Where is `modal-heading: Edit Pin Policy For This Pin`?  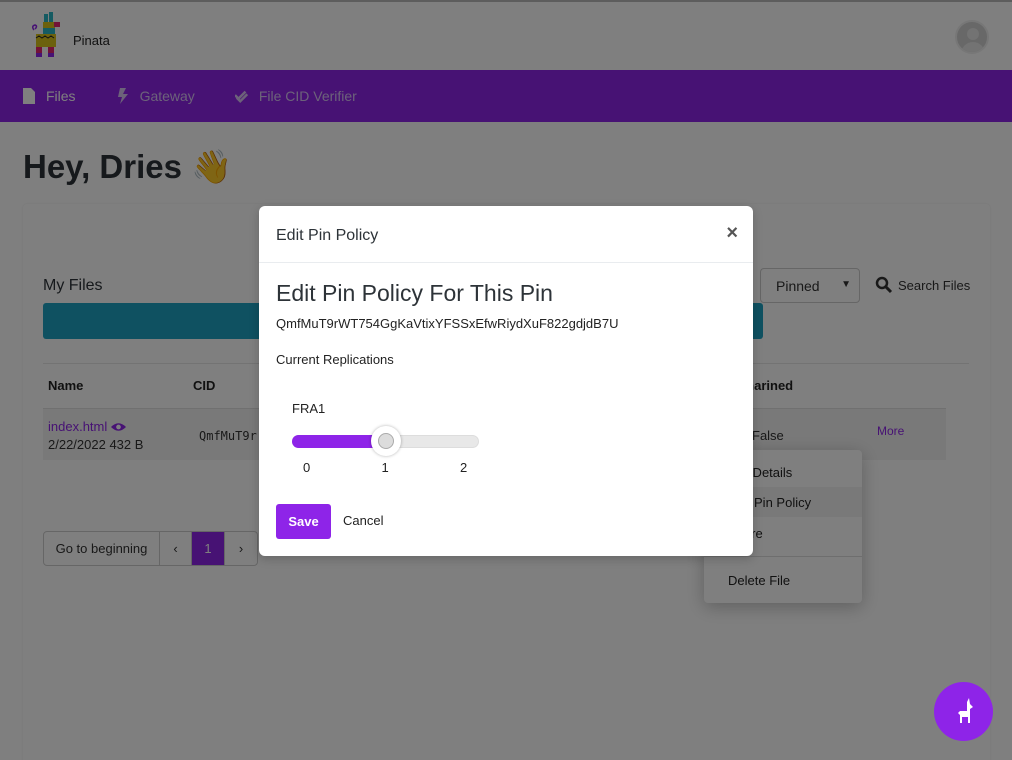 modal-heading: Edit Pin Policy For This Pin is located at coordinates (414, 293).